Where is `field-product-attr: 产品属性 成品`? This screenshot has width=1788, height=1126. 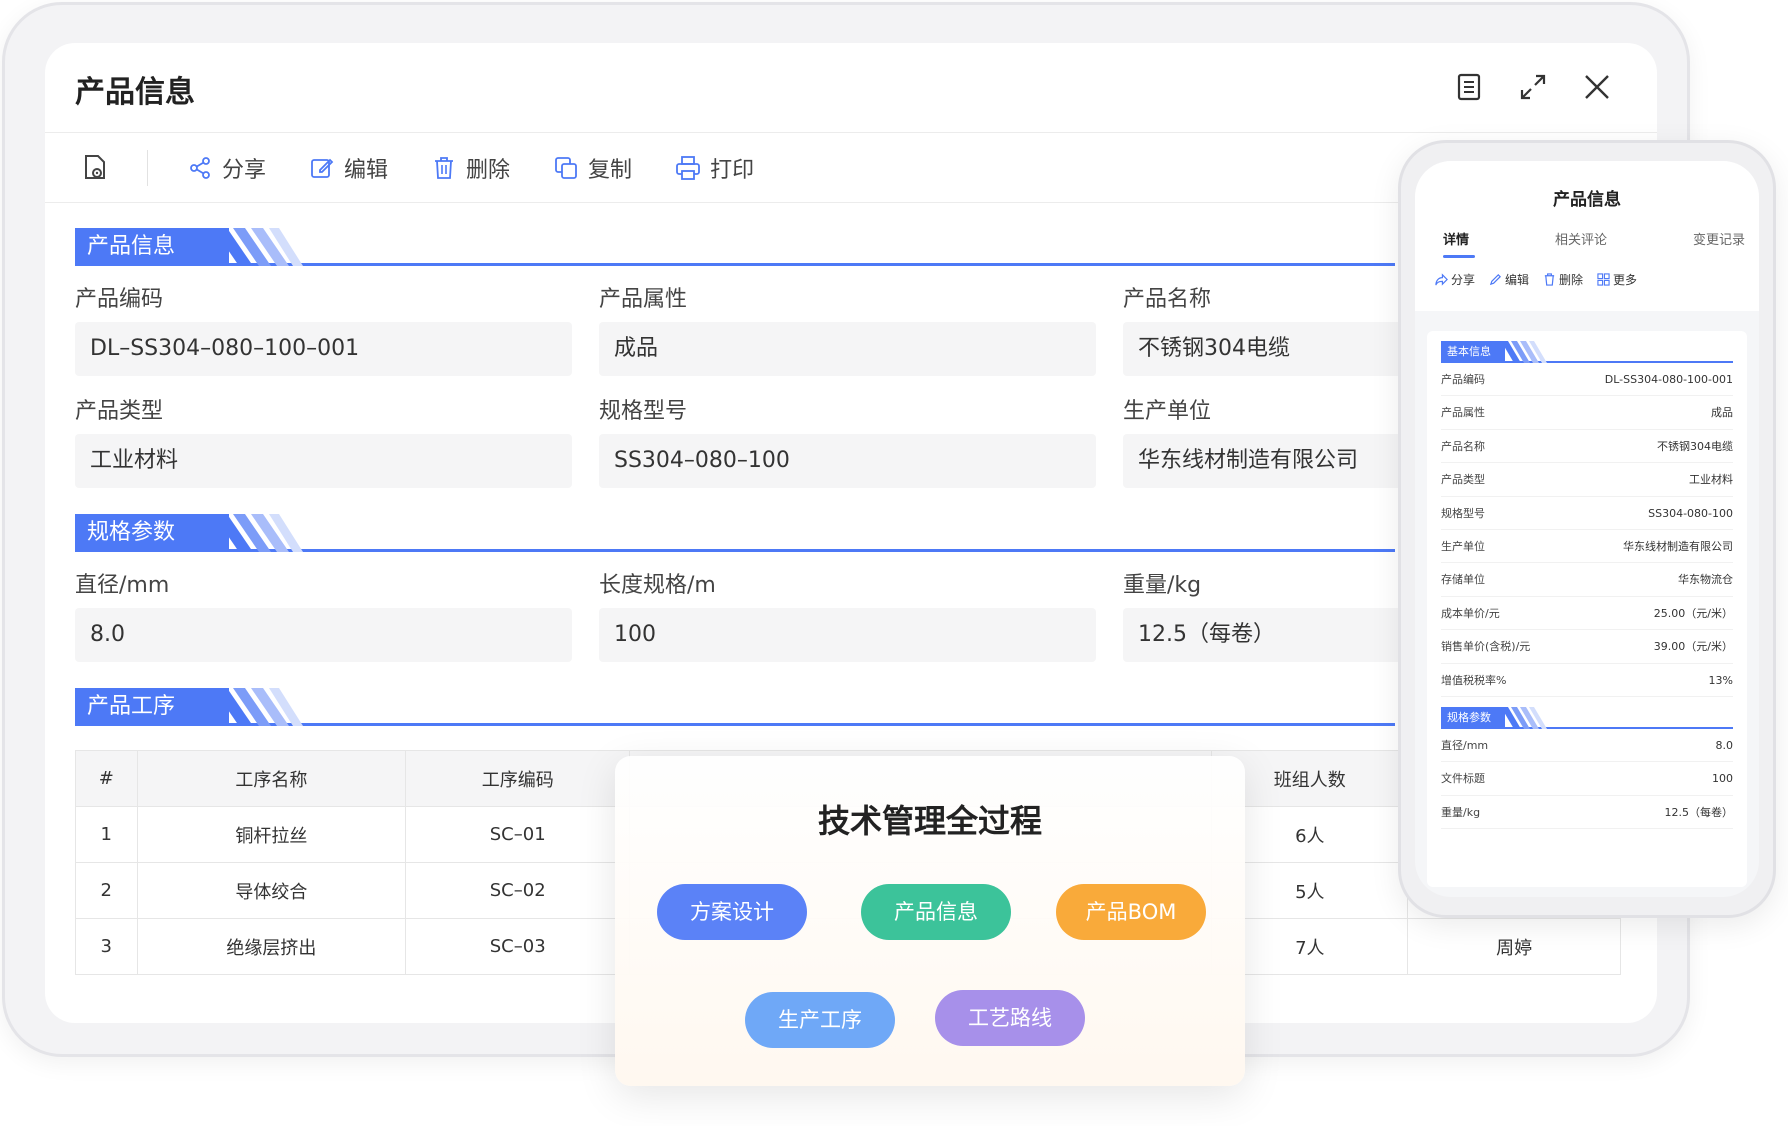 field-product-attr: 产品属性 成品 is located at coordinates (847, 334).